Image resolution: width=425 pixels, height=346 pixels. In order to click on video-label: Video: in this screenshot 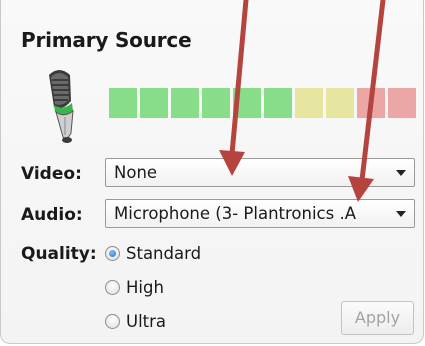, I will do `click(51, 174)`.